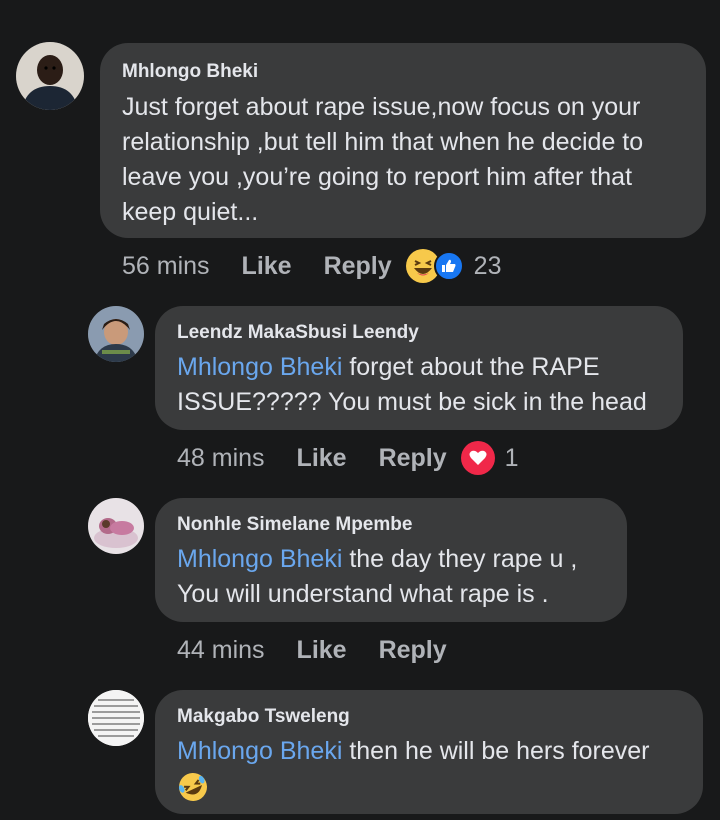 Image resolution: width=720 pixels, height=820 pixels. I want to click on love-icon, so click(477, 458).